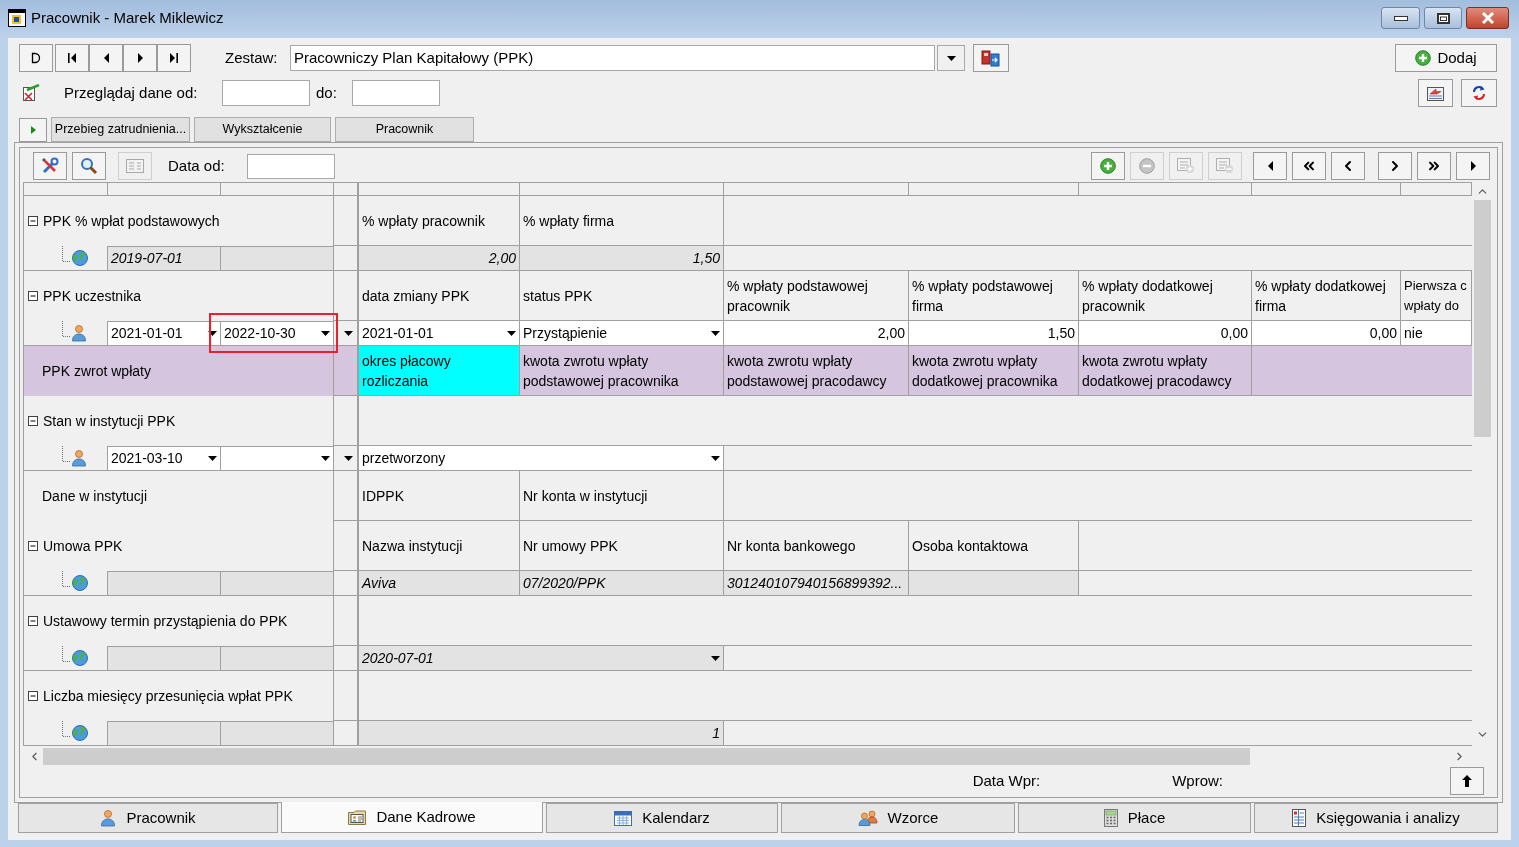 The image size is (1519, 847). What do you see at coordinates (1165, 295) in the screenshot?
I see `column-header: % wpłaty dodatkowej pracownik` at bounding box center [1165, 295].